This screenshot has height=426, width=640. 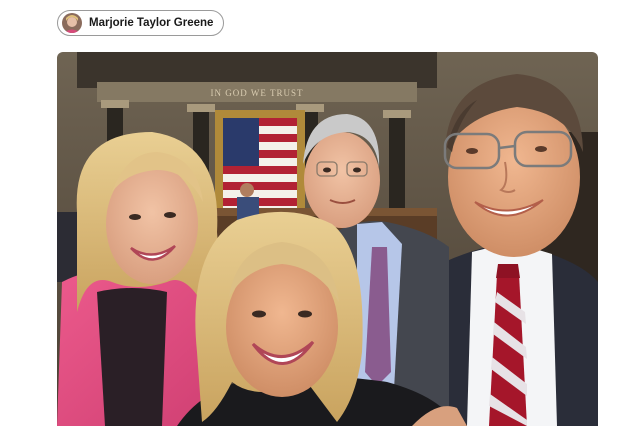 I want to click on author-name: Marjorie Taylor Greene, so click(x=151, y=23).